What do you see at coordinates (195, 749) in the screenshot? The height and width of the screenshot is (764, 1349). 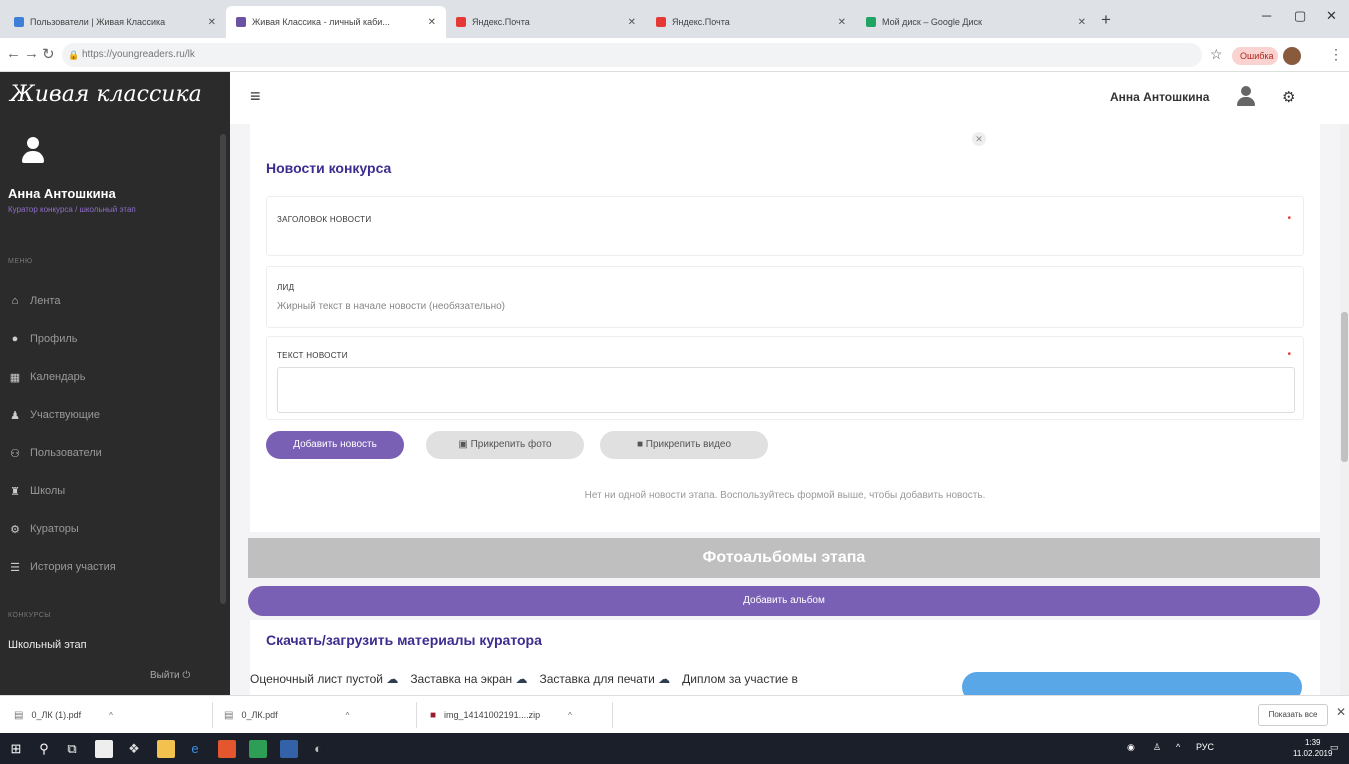 I see `edge-icon: e` at bounding box center [195, 749].